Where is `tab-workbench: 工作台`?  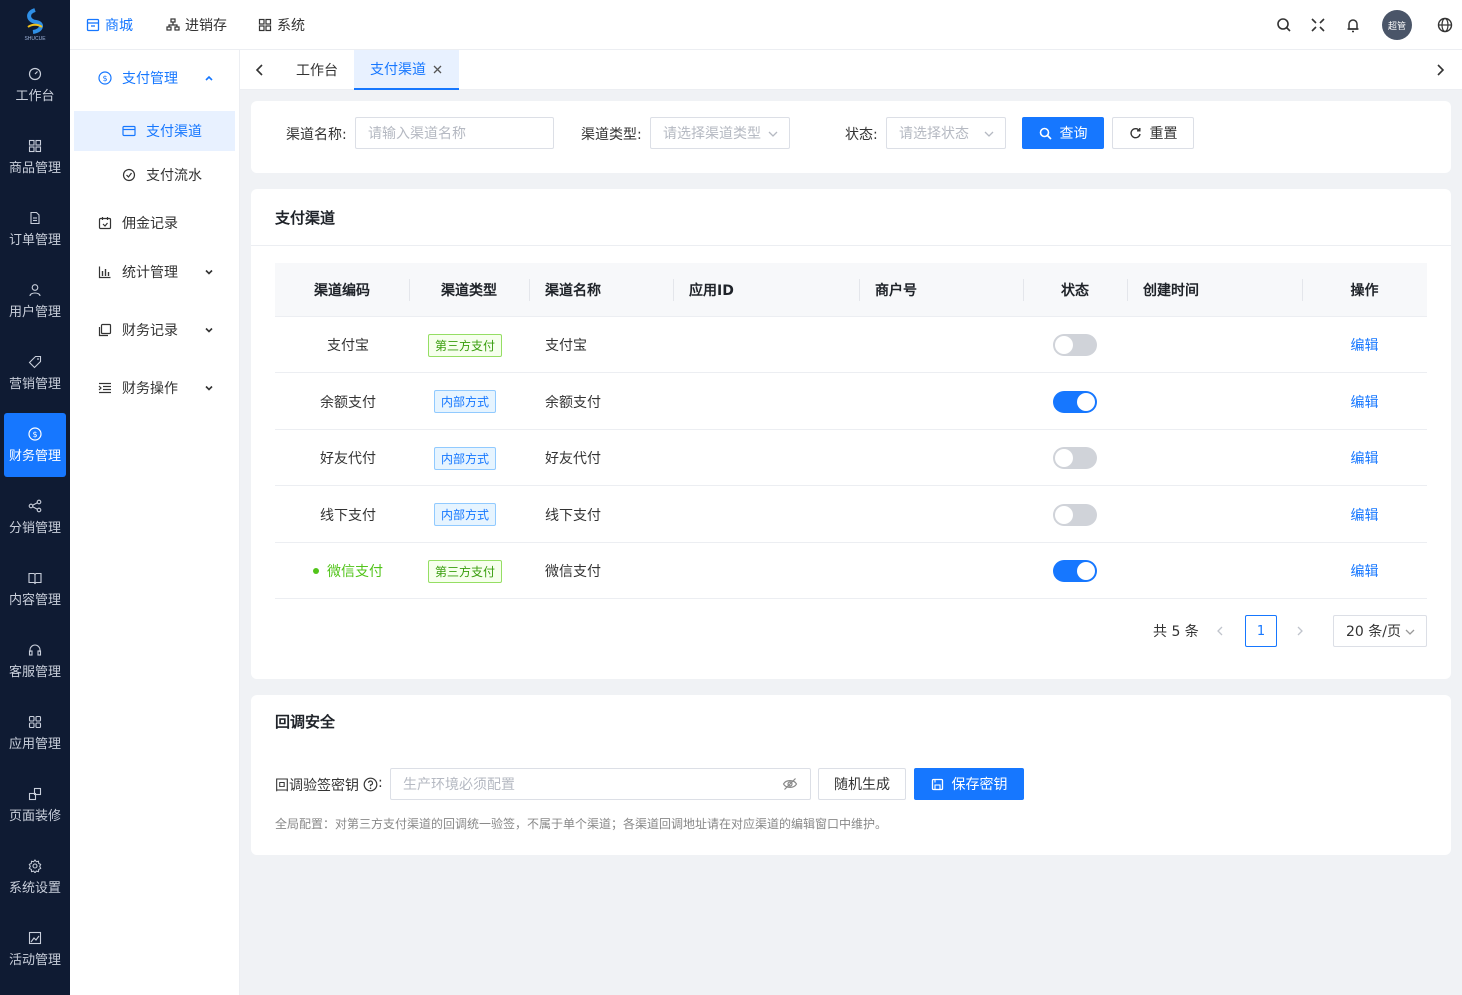
tab-workbench: 工作台 is located at coordinates (317, 70).